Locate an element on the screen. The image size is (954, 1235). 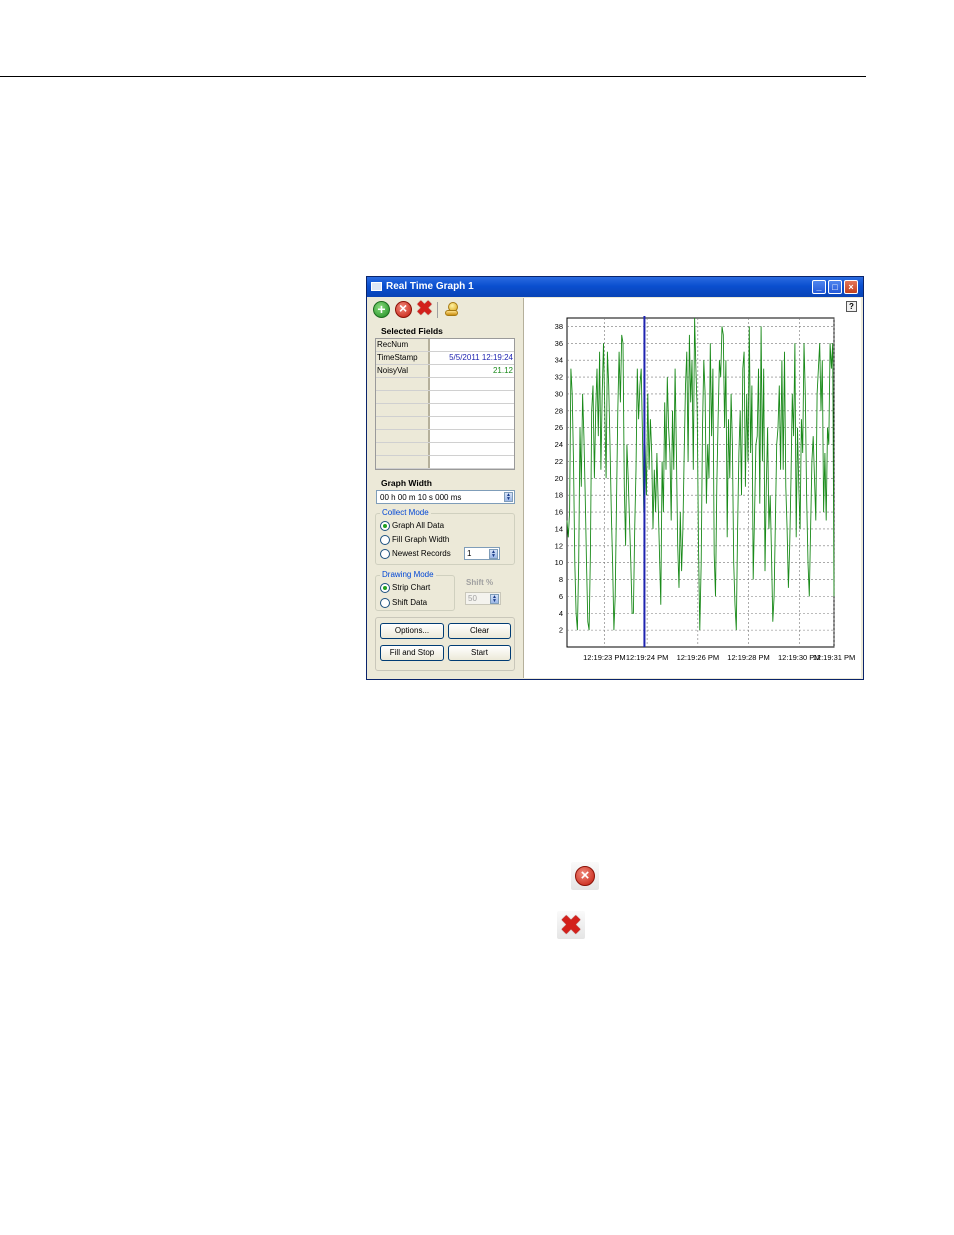
remove-icon is located at coordinates (403, 309).